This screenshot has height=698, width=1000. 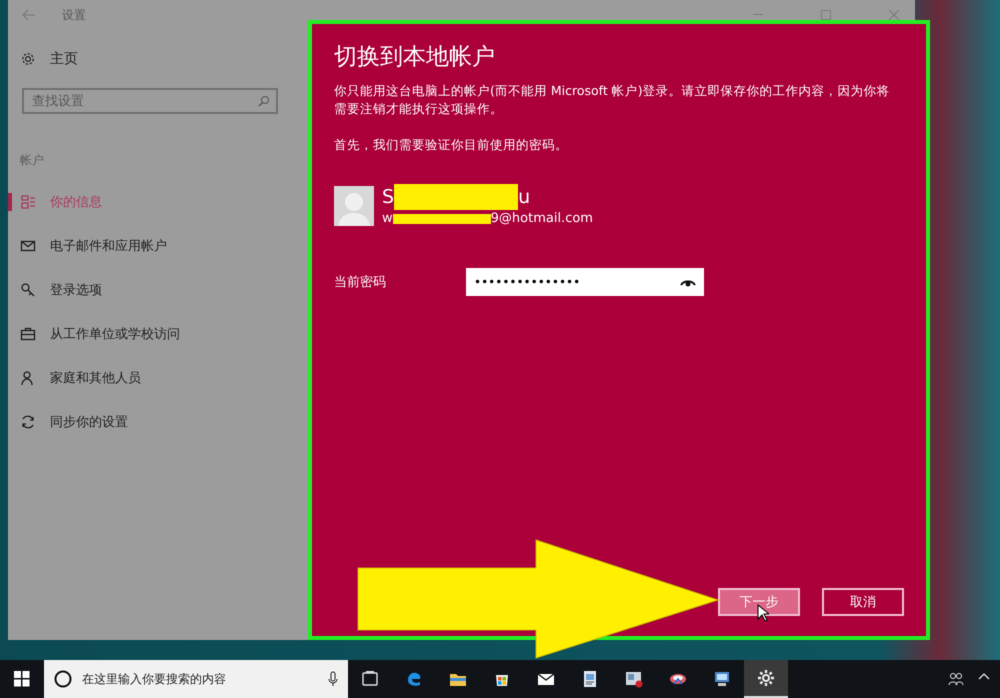 What do you see at coordinates (159, 378) in the screenshot?
I see `sidebar-item: 家庭和其他人员` at bounding box center [159, 378].